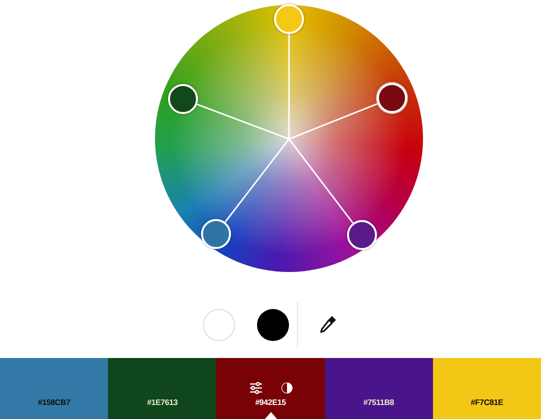 The height and width of the screenshot is (419, 541). Describe the element at coordinates (54, 388) in the screenshot. I see `color-swatch: #158CB7` at that location.